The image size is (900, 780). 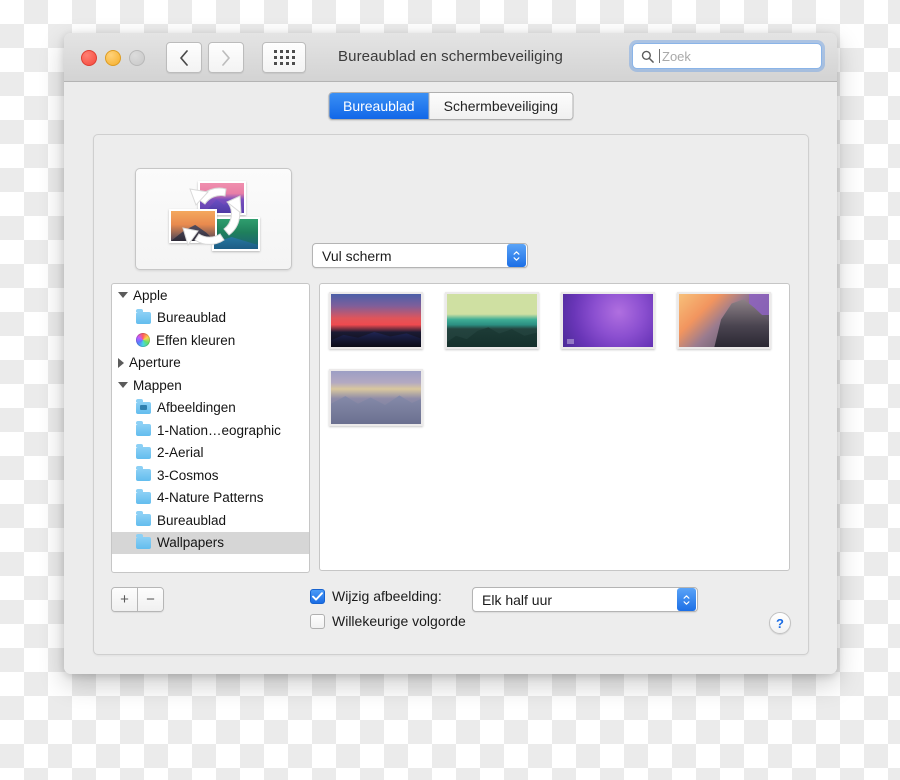 What do you see at coordinates (143, 406) in the screenshot?
I see `folder-camera-icon` at bounding box center [143, 406].